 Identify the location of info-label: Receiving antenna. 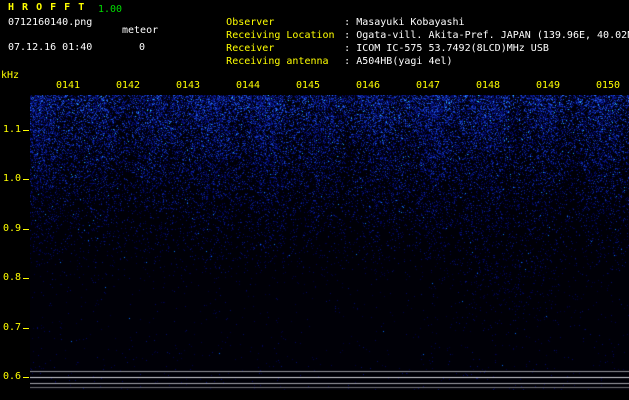
(277, 61).